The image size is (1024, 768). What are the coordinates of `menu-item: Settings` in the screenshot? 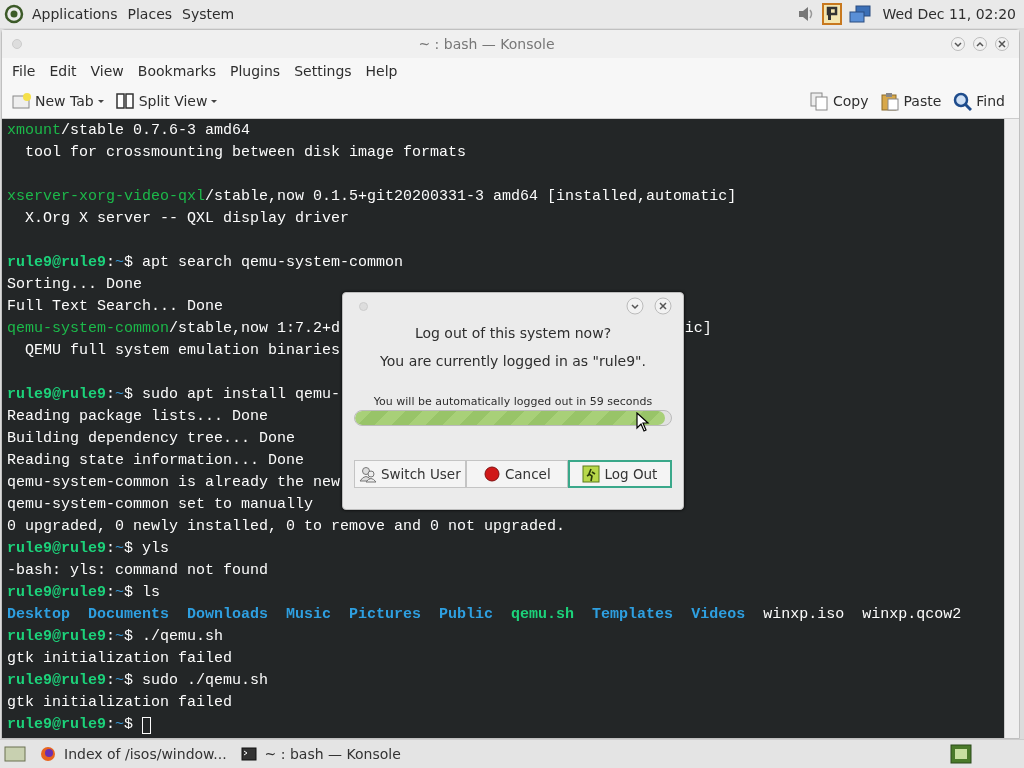 It's located at (323, 71).